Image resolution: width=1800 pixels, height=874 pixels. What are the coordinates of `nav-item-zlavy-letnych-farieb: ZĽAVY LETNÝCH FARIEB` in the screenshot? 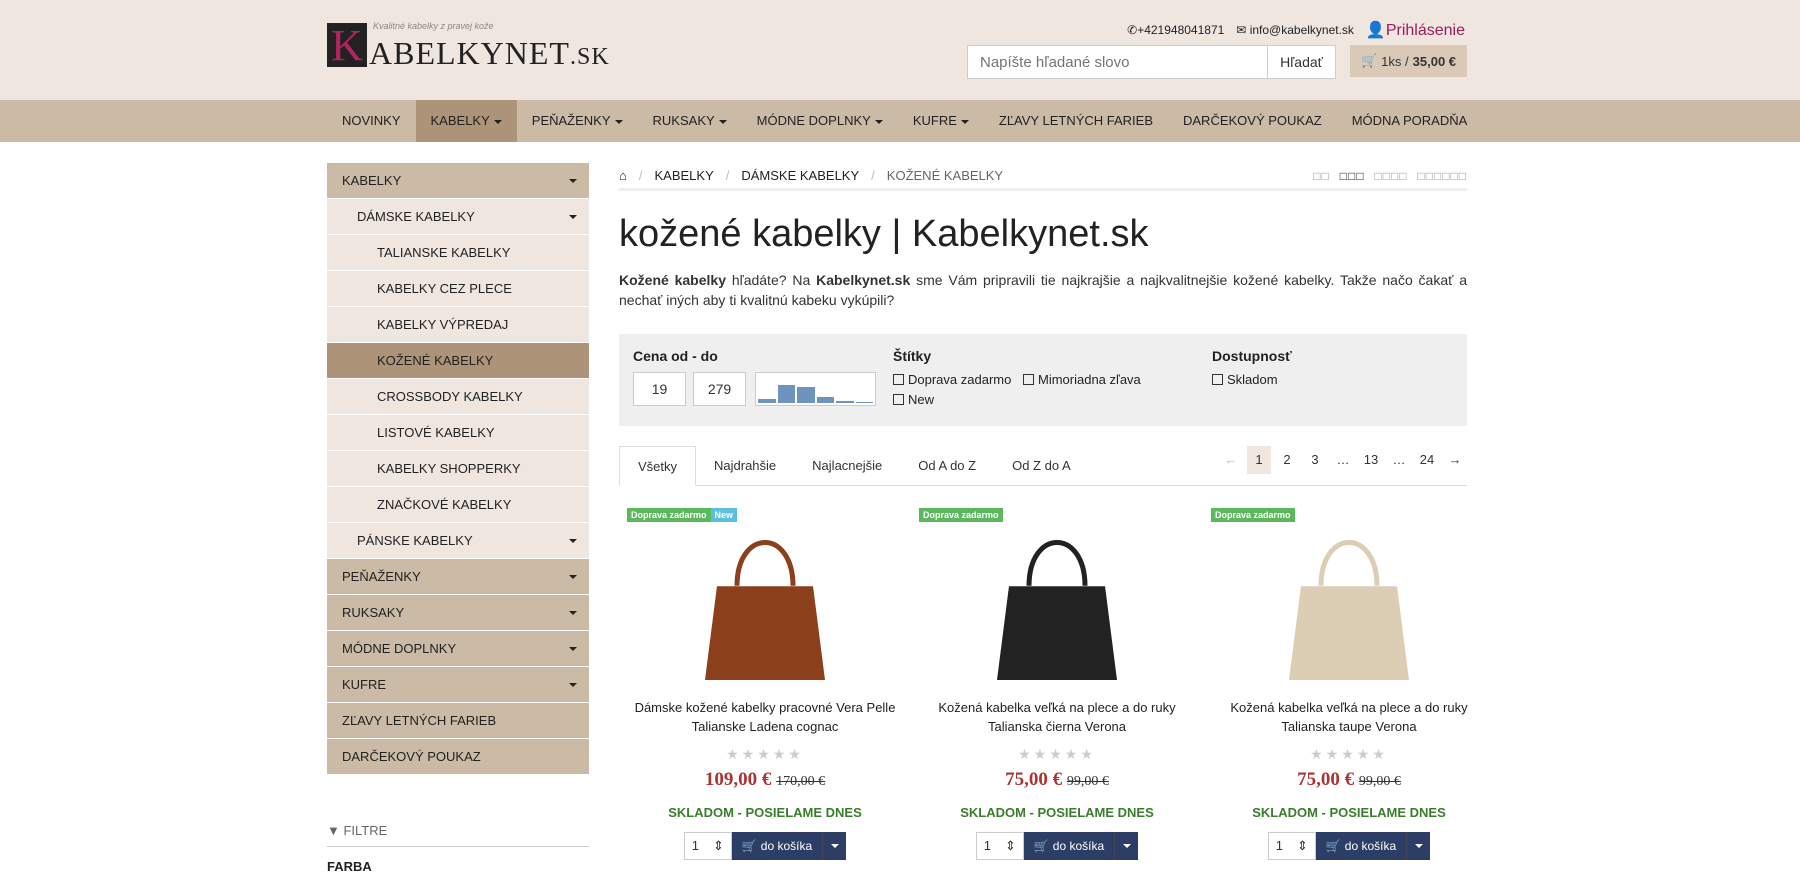 It's located at (1076, 121).